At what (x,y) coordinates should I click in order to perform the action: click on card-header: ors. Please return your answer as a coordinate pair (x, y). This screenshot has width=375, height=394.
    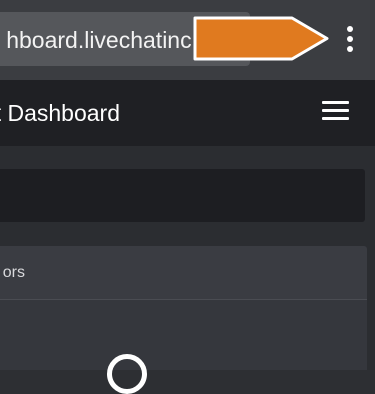
    Looking at the image, I should click on (183, 273).